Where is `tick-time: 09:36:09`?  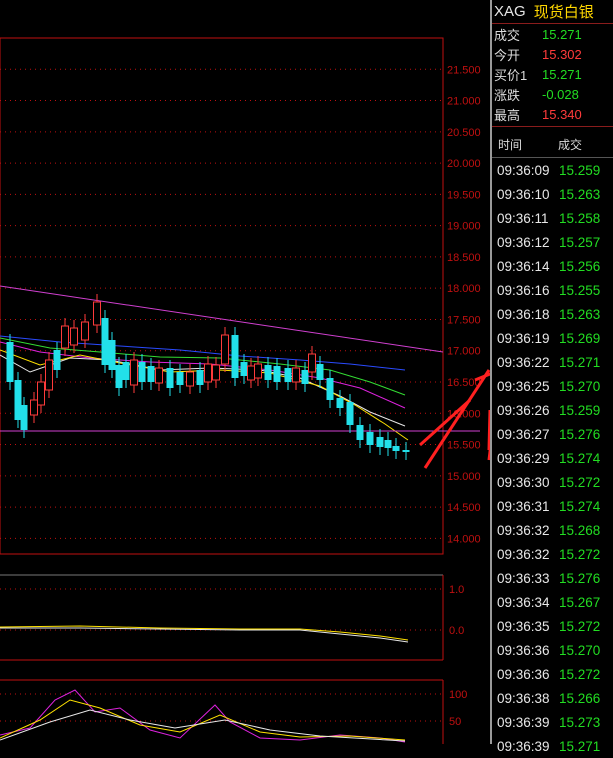
tick-time: 09:36:09 is located at coordinates (523, 170).